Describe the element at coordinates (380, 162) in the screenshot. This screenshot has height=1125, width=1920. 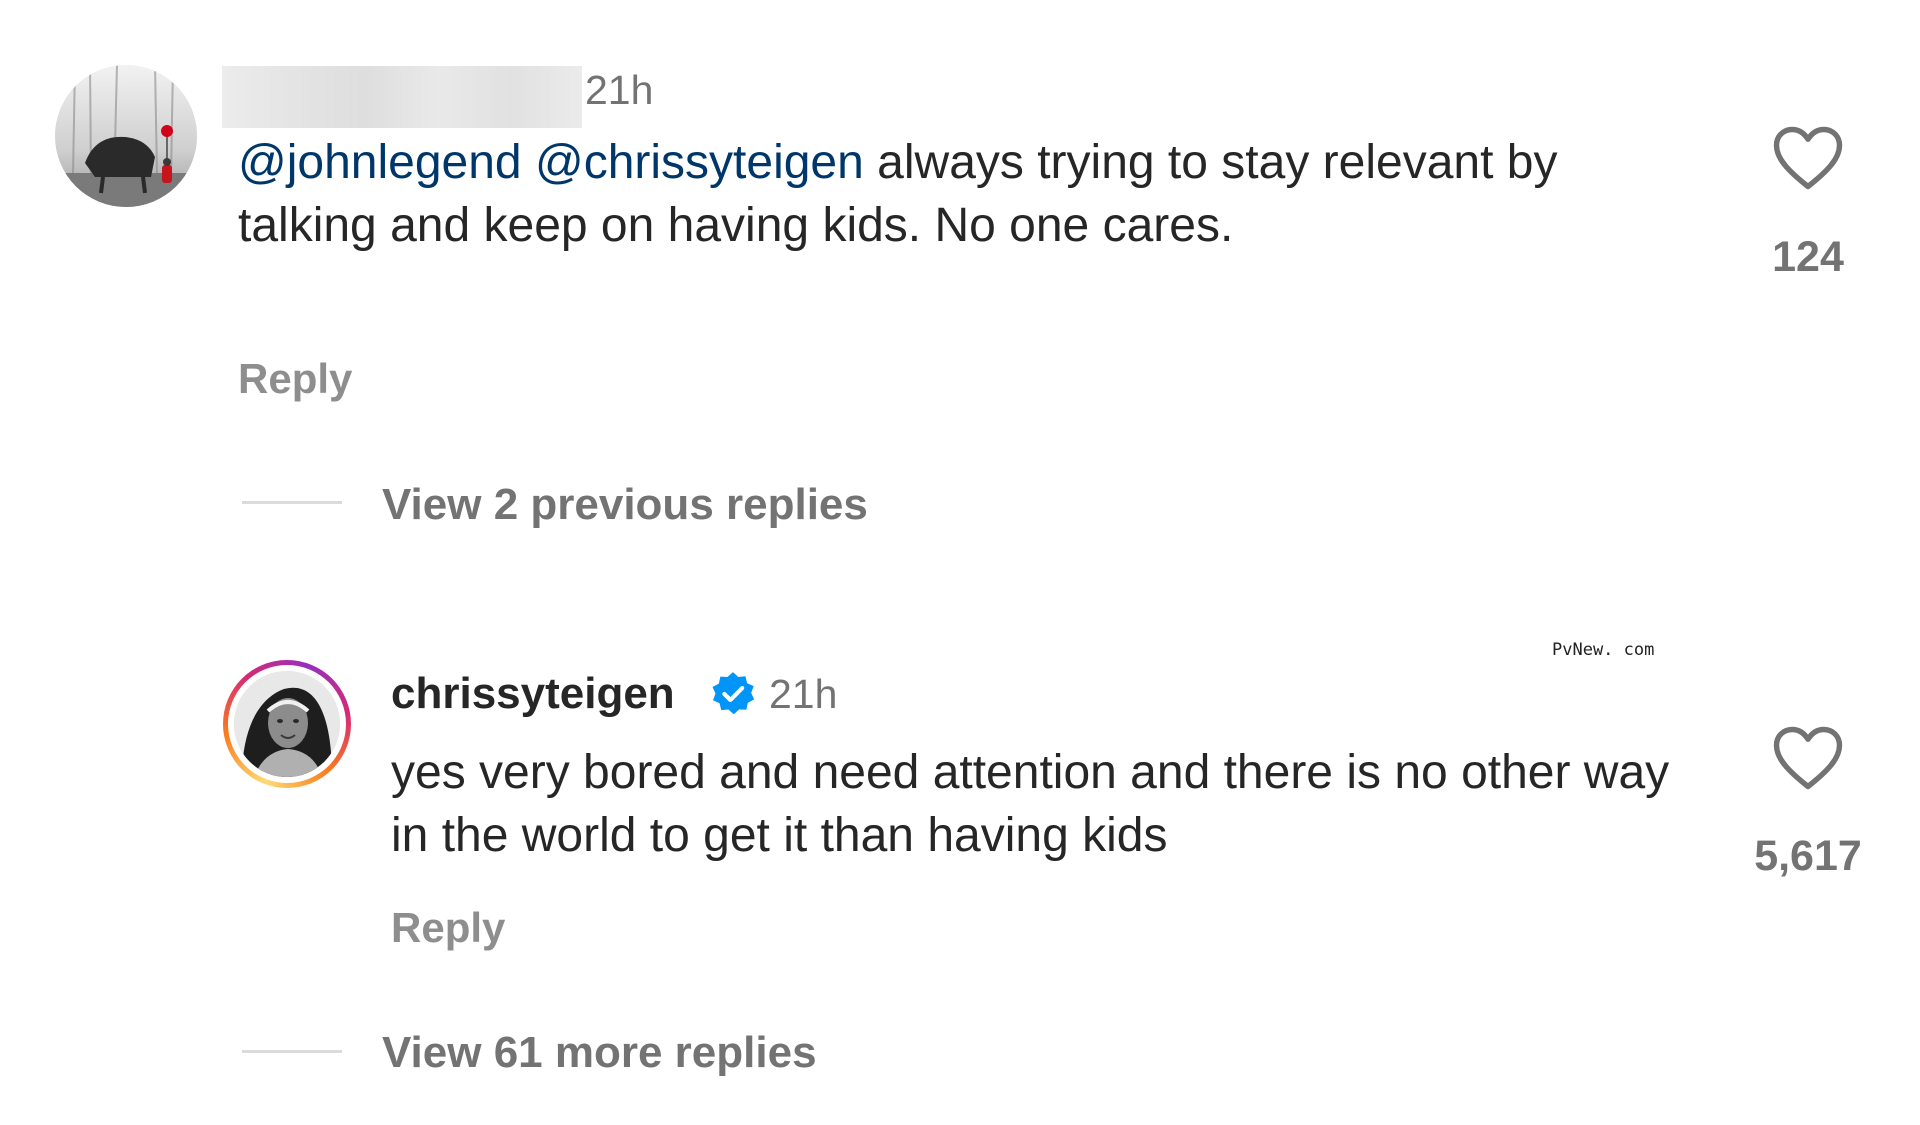
I see `mention-link: @johnlegend` at that location.